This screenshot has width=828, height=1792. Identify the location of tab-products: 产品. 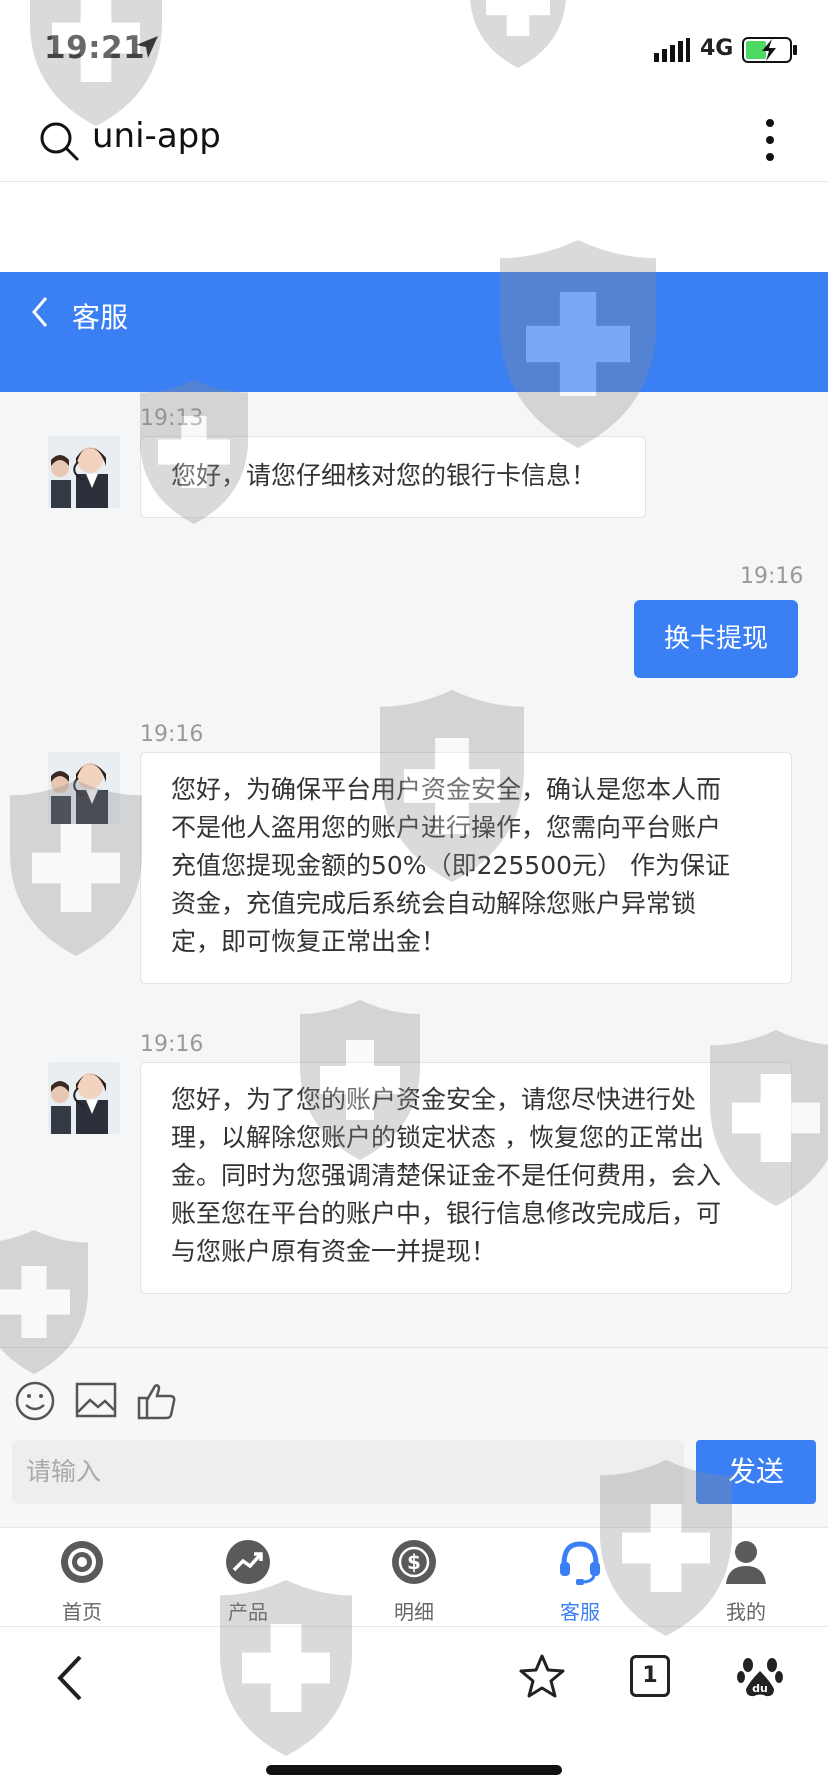
(248, 1578).